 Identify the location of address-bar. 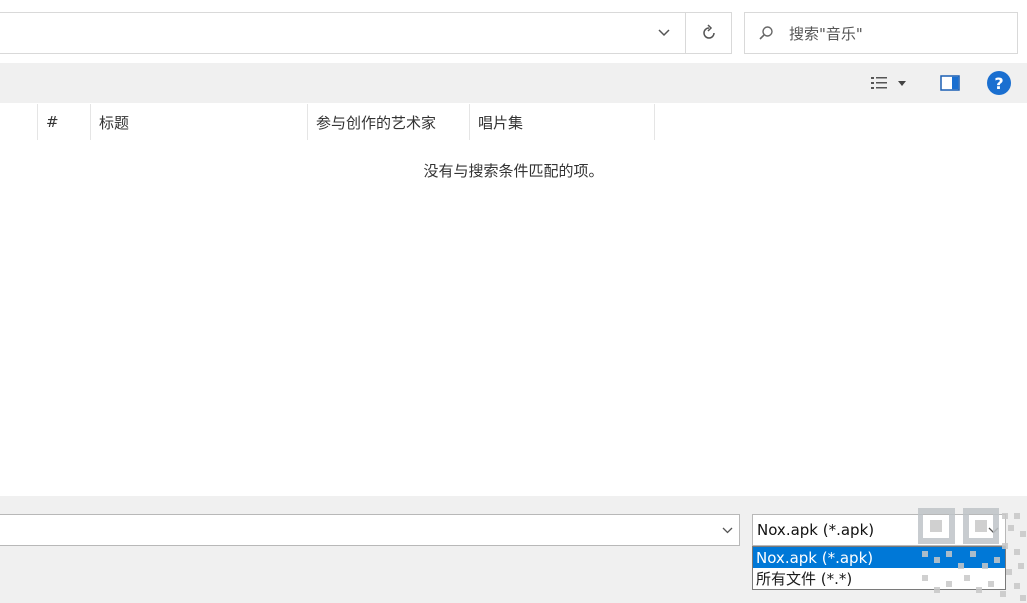
(366, 33).